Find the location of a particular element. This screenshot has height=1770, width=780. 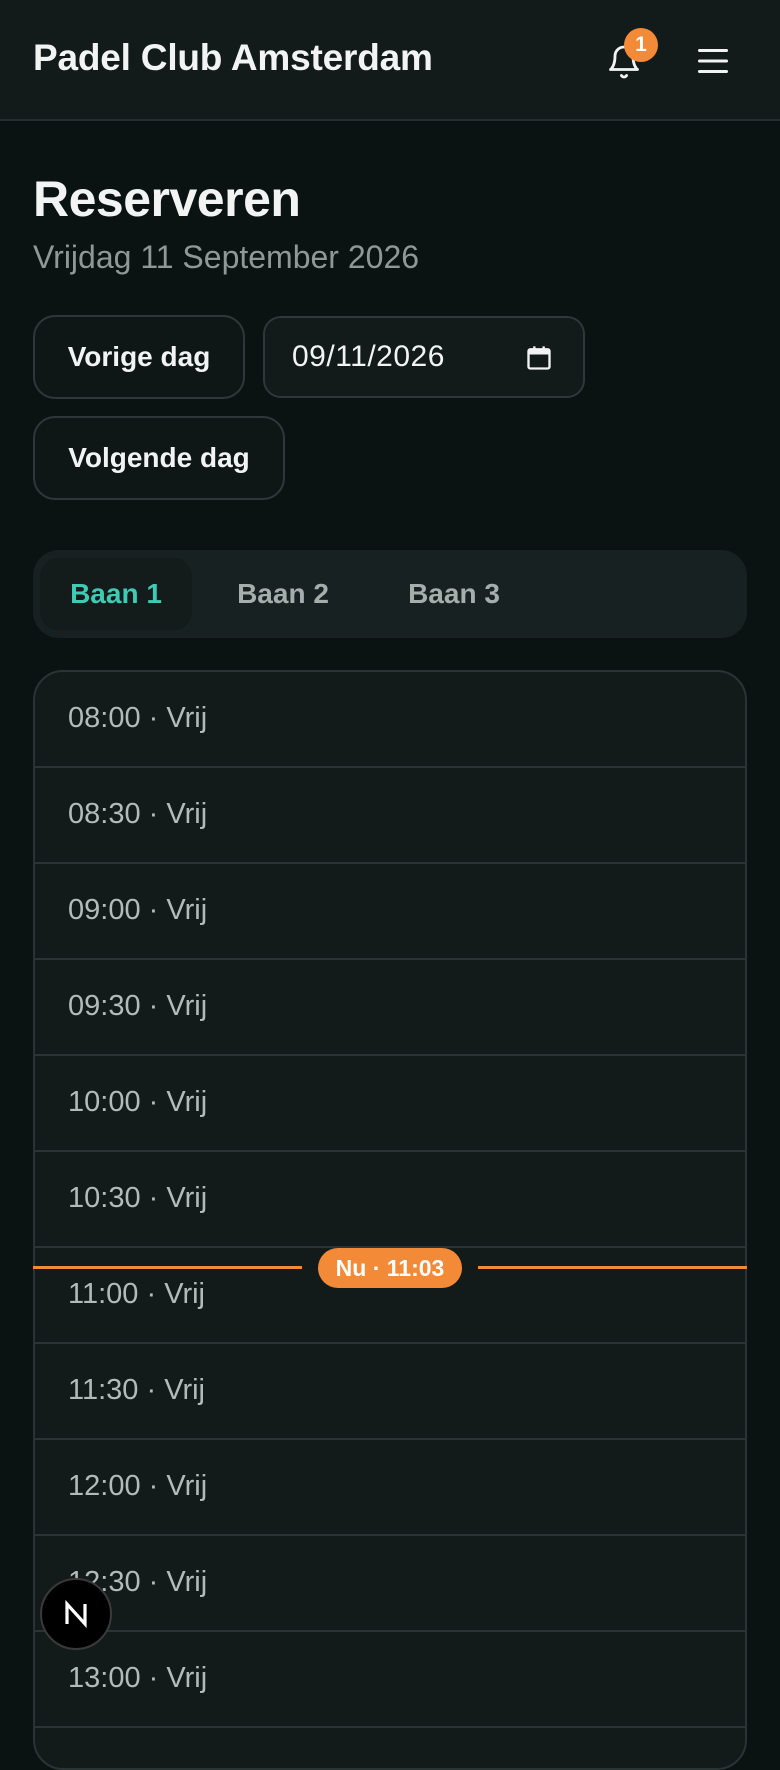

time-slot: 11:30 · Vrij is located at coordinates (390, 1392).